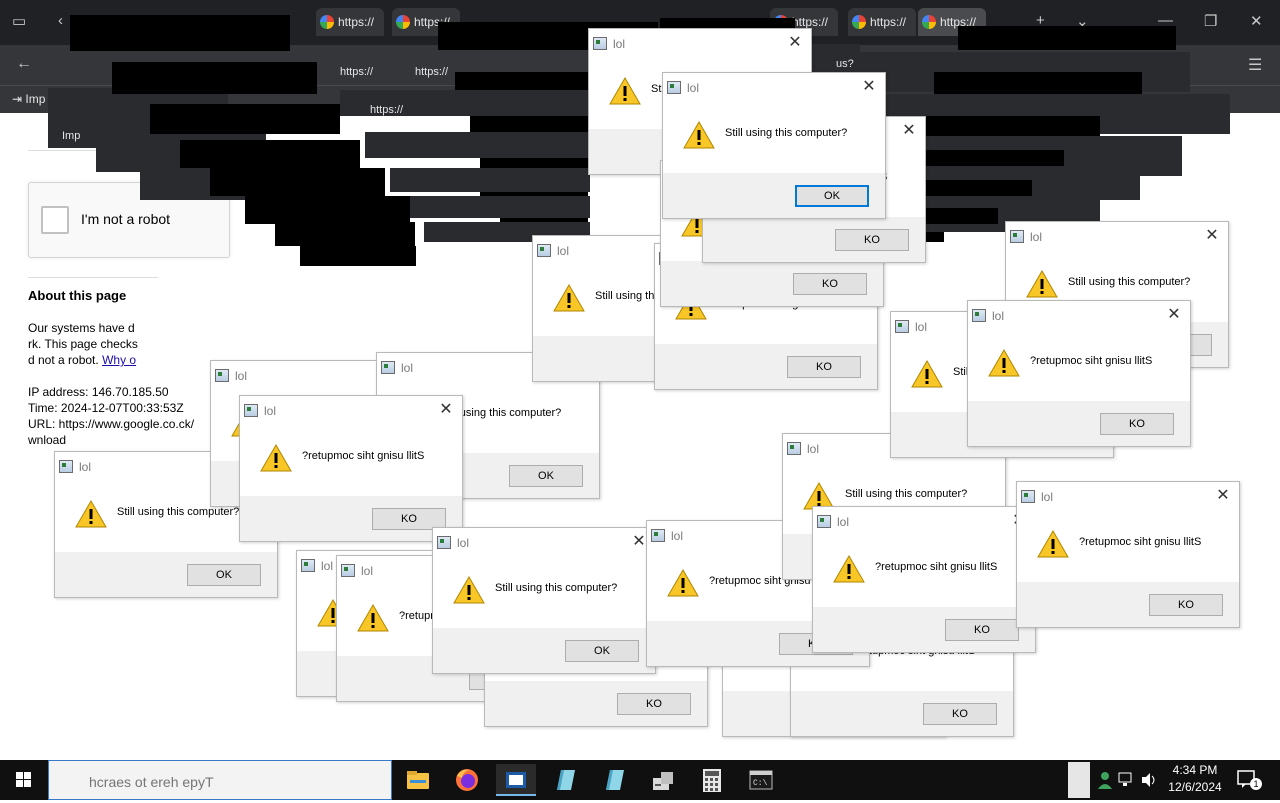  Describe the element at coordinates (432, 72) in the screenshot. I see `ghost-tab-label: https://` at that location.